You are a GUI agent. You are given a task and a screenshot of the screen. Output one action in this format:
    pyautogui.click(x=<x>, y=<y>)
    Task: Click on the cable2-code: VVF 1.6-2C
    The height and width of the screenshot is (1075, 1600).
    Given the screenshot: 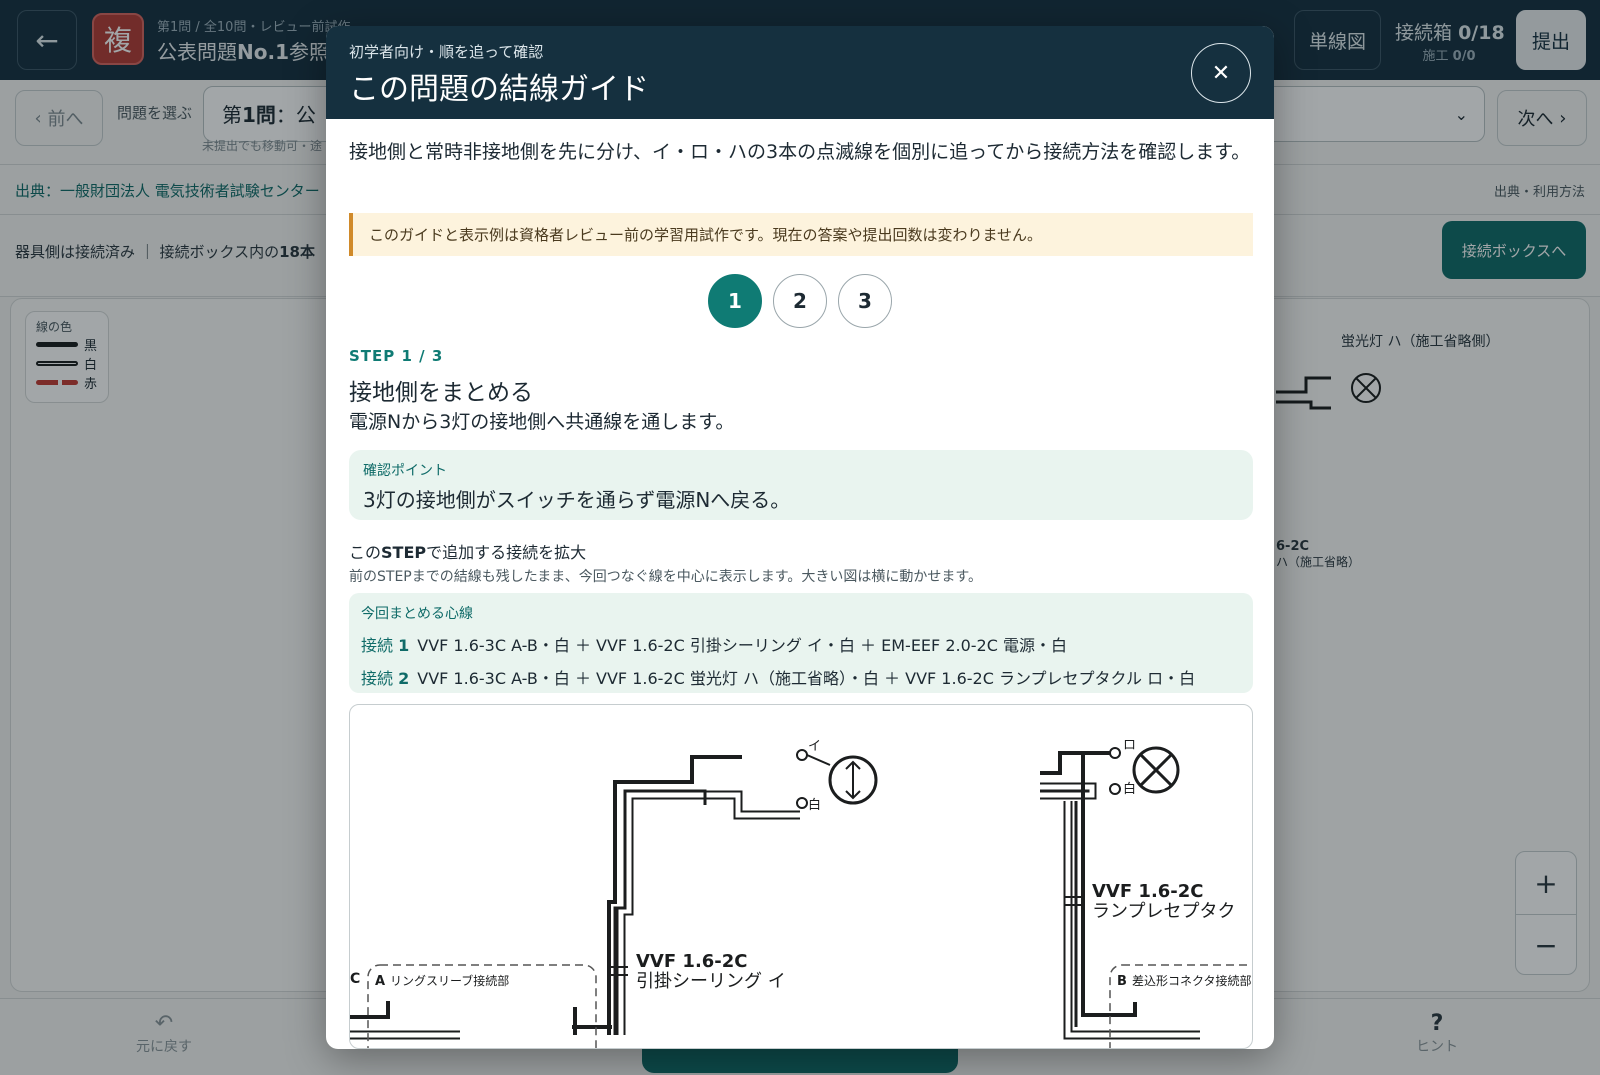 What is the action you would take?
    pyautogui.click(x=1148, y=891)
    